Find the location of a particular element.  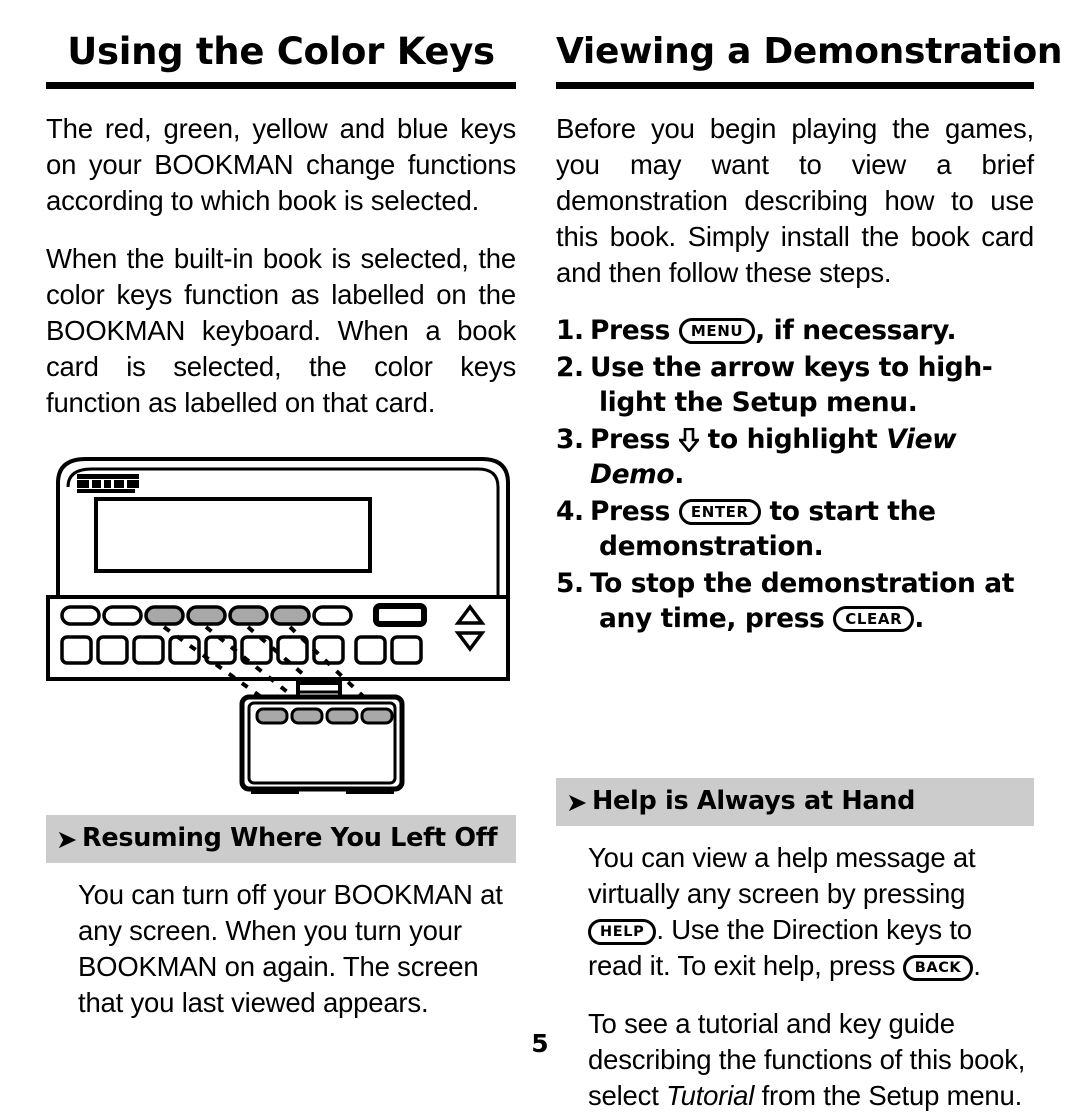

page-number: 5 is located at coordinates (540, 1043).